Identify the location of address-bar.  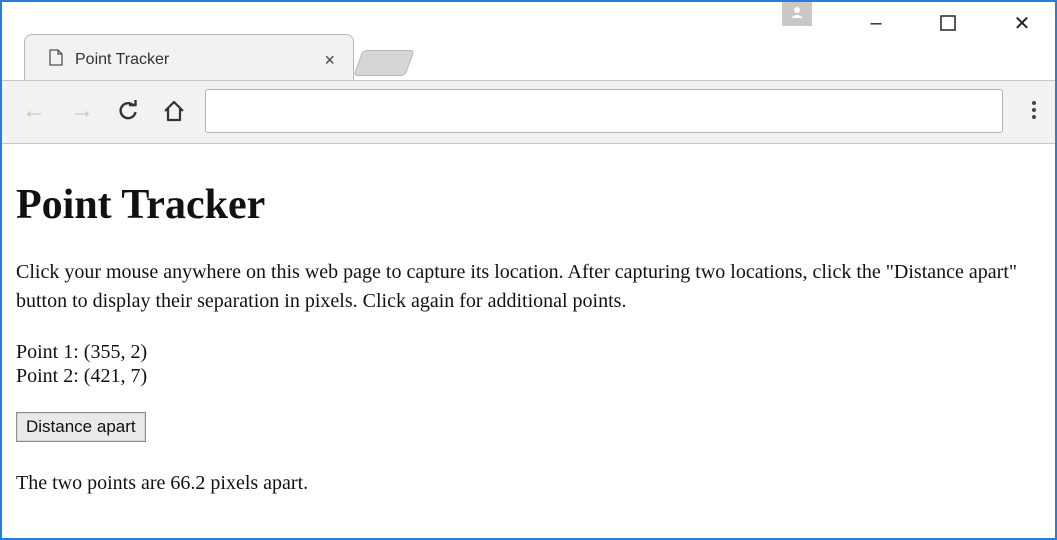
(604, 111).